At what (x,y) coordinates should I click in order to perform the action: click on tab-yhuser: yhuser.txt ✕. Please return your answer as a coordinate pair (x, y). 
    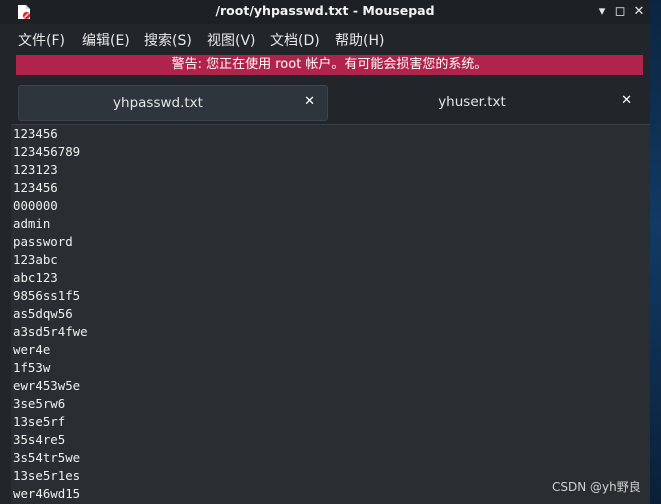
    Looking at the image, I should click on (487, 102).